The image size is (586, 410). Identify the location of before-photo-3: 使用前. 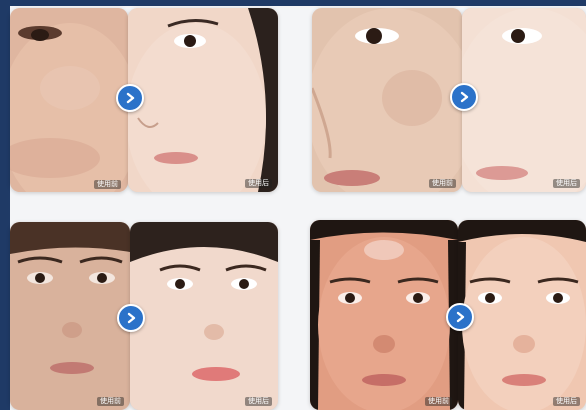
(70, 316).